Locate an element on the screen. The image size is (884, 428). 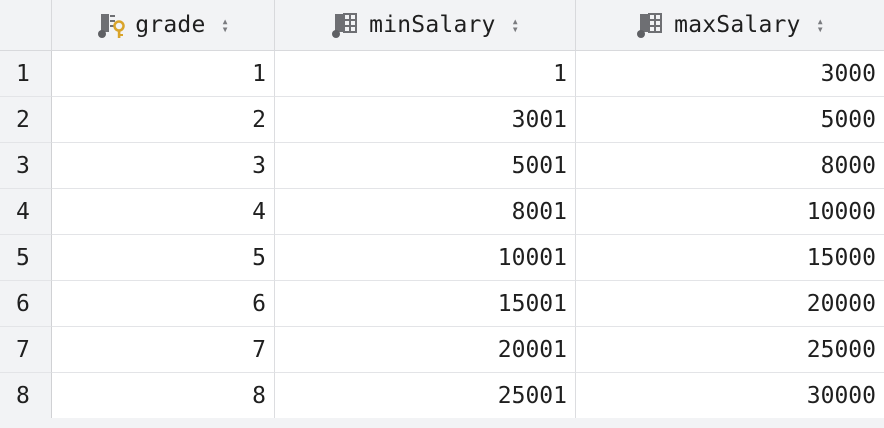
cell-minsalary: 15001 is located at coordinates (425, 304).